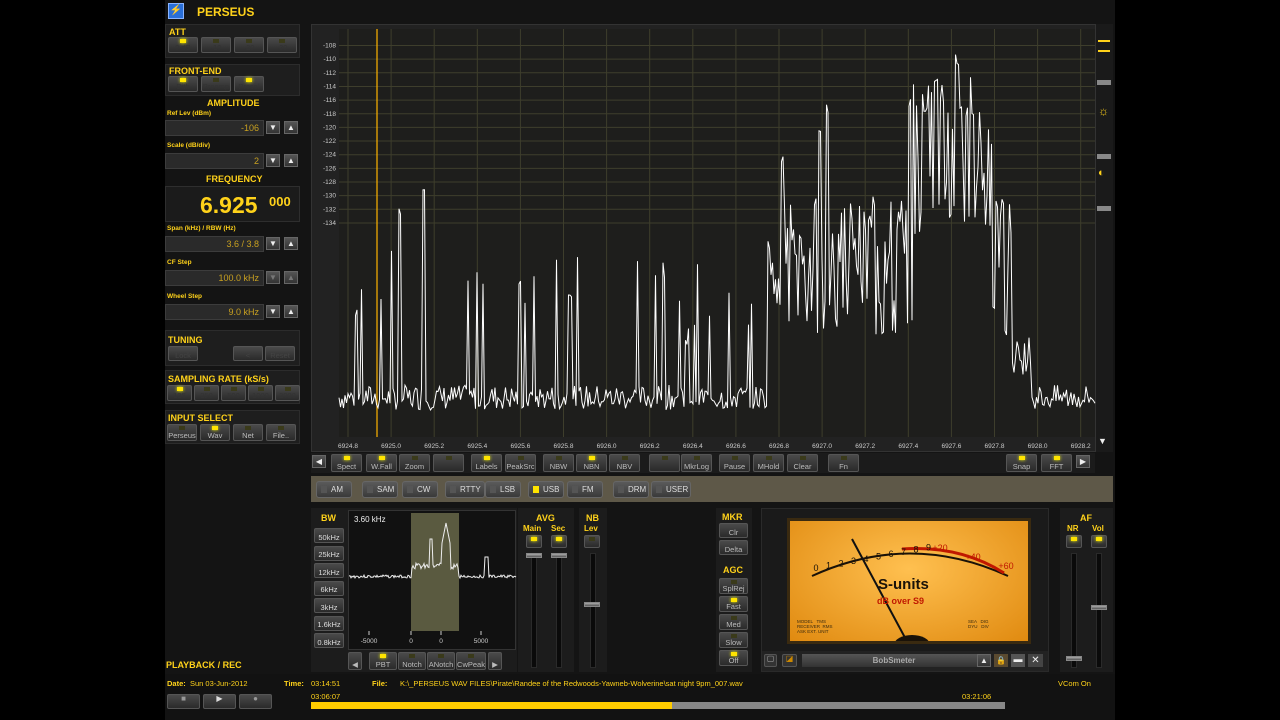 This screenshot has height=720, width=1280. I want to click on avg-main-knob, so click(534, 555).